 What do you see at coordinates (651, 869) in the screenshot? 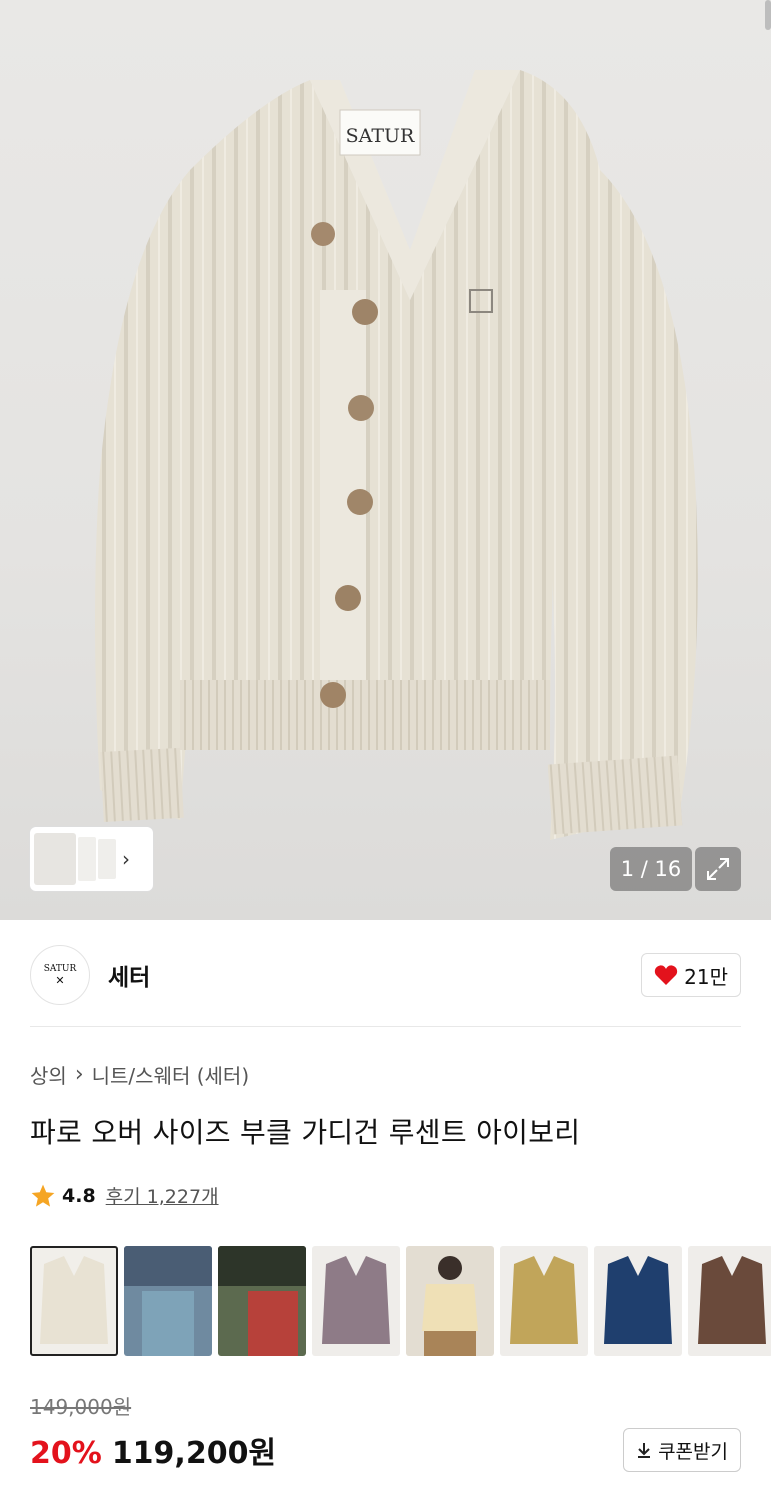
I see `image-counter: 1 / 16` at bounding box center [651, 869].